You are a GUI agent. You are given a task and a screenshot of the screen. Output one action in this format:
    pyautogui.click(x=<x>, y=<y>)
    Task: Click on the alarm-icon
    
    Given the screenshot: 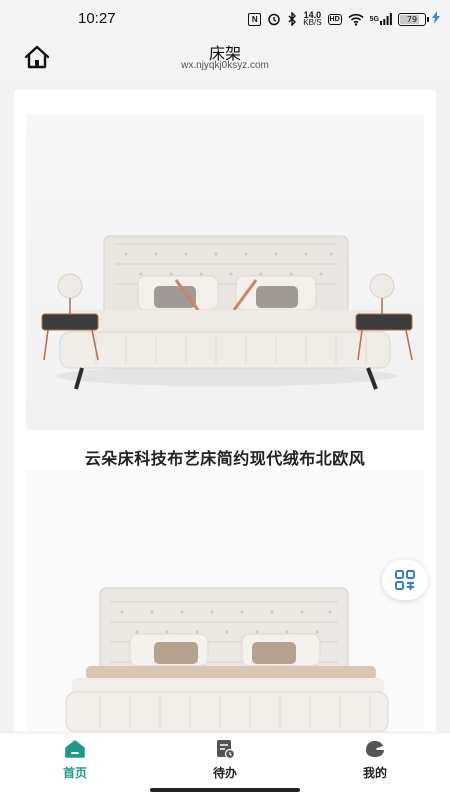 What is the action you would take?
    pyautogui.click(x=274, y=19)
    